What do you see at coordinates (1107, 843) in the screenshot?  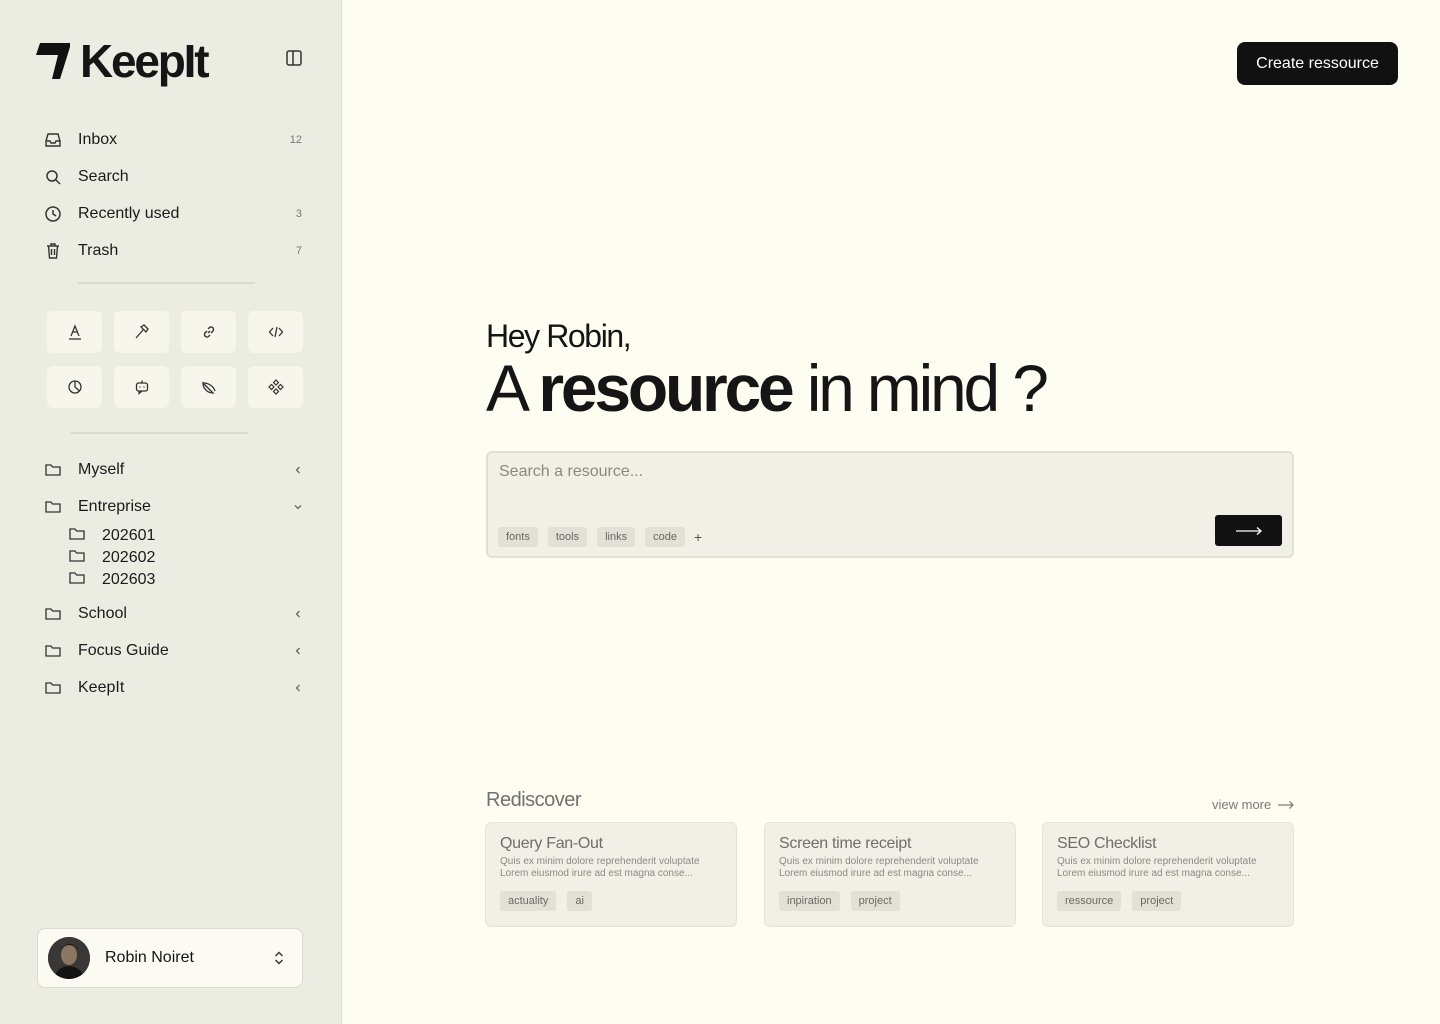 I see `card-title: SEO Checklist` at bounding box center [1107, 843].